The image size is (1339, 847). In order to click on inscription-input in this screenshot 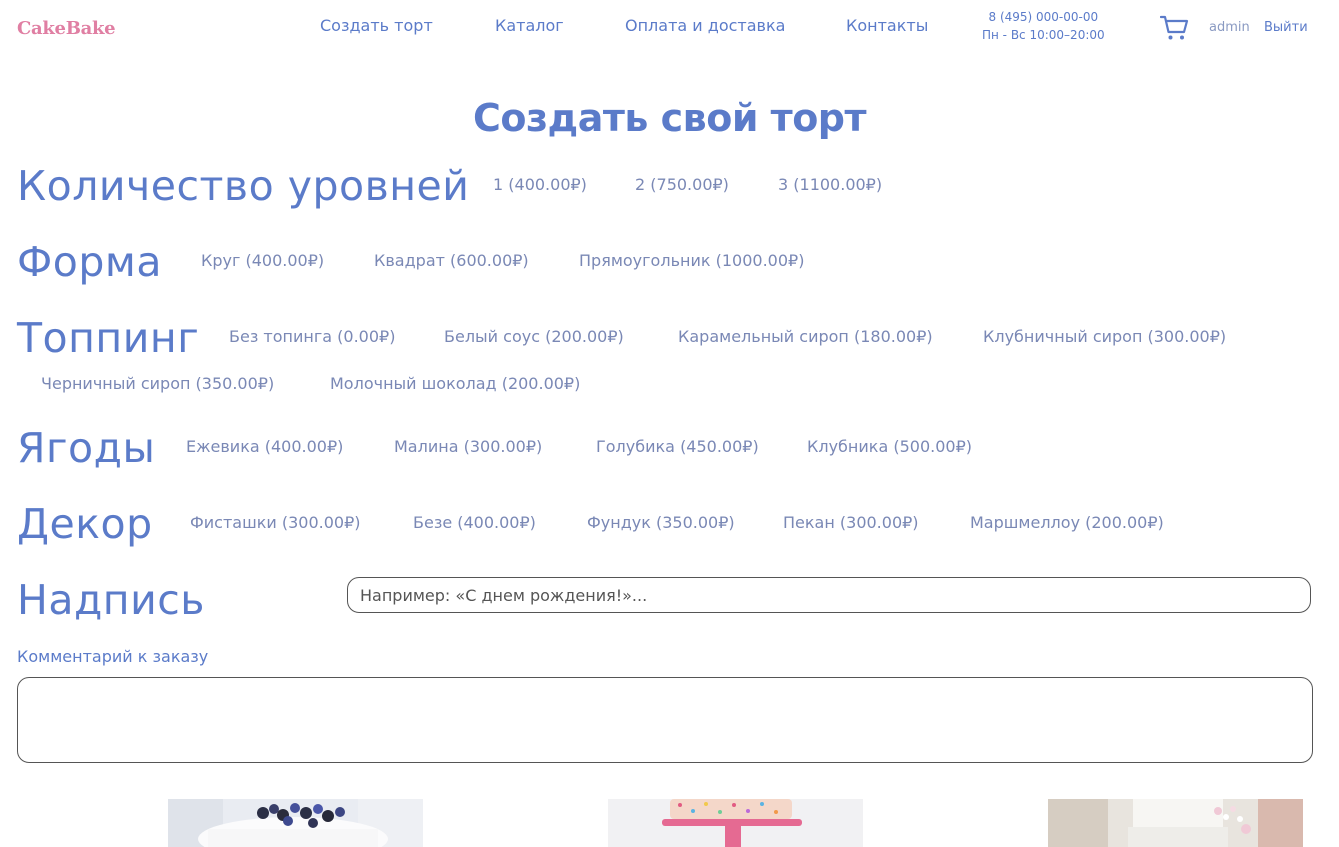, I will do `click(829, 595)`.